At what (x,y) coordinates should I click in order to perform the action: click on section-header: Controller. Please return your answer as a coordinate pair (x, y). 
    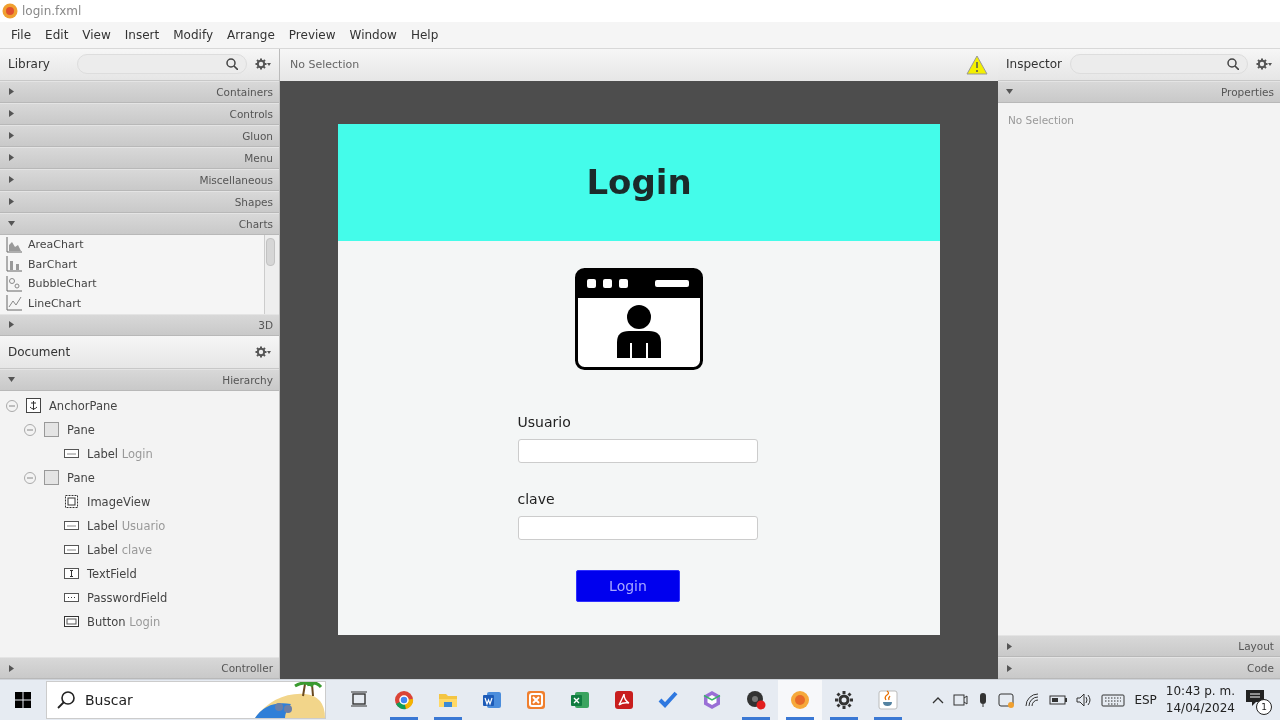
    Looking at the image, I should click on (247, 668).